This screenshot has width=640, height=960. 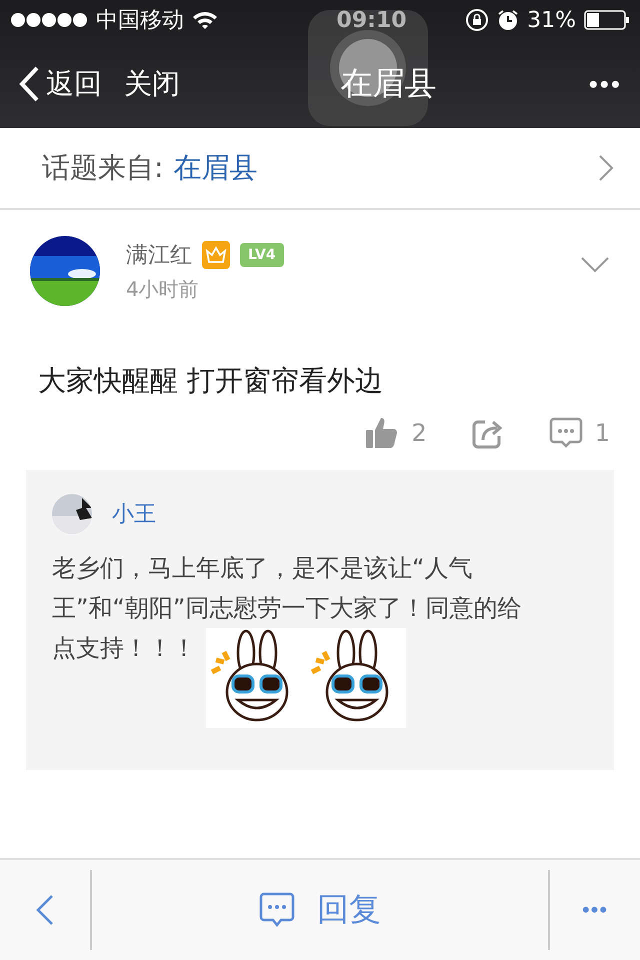 I want to click on back-button: 返回, so click(x=60, y=84).